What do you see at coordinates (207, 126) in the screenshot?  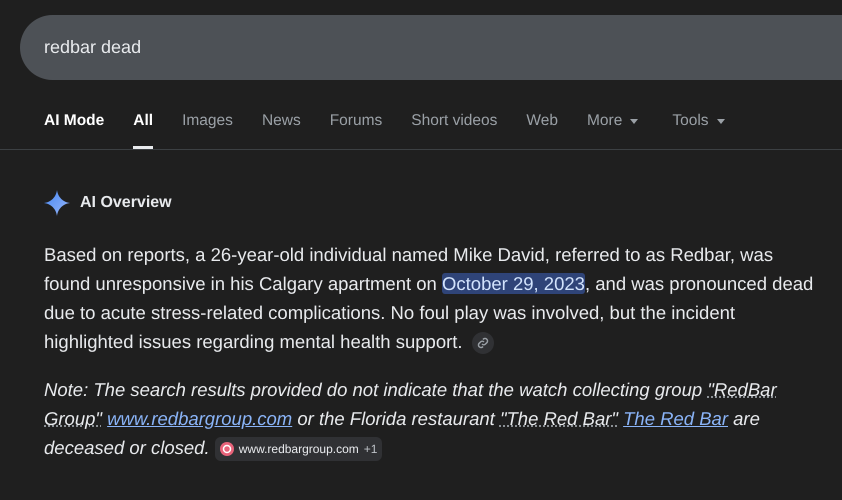 I see `search-tab: Images` at bounding box center [207, 126].